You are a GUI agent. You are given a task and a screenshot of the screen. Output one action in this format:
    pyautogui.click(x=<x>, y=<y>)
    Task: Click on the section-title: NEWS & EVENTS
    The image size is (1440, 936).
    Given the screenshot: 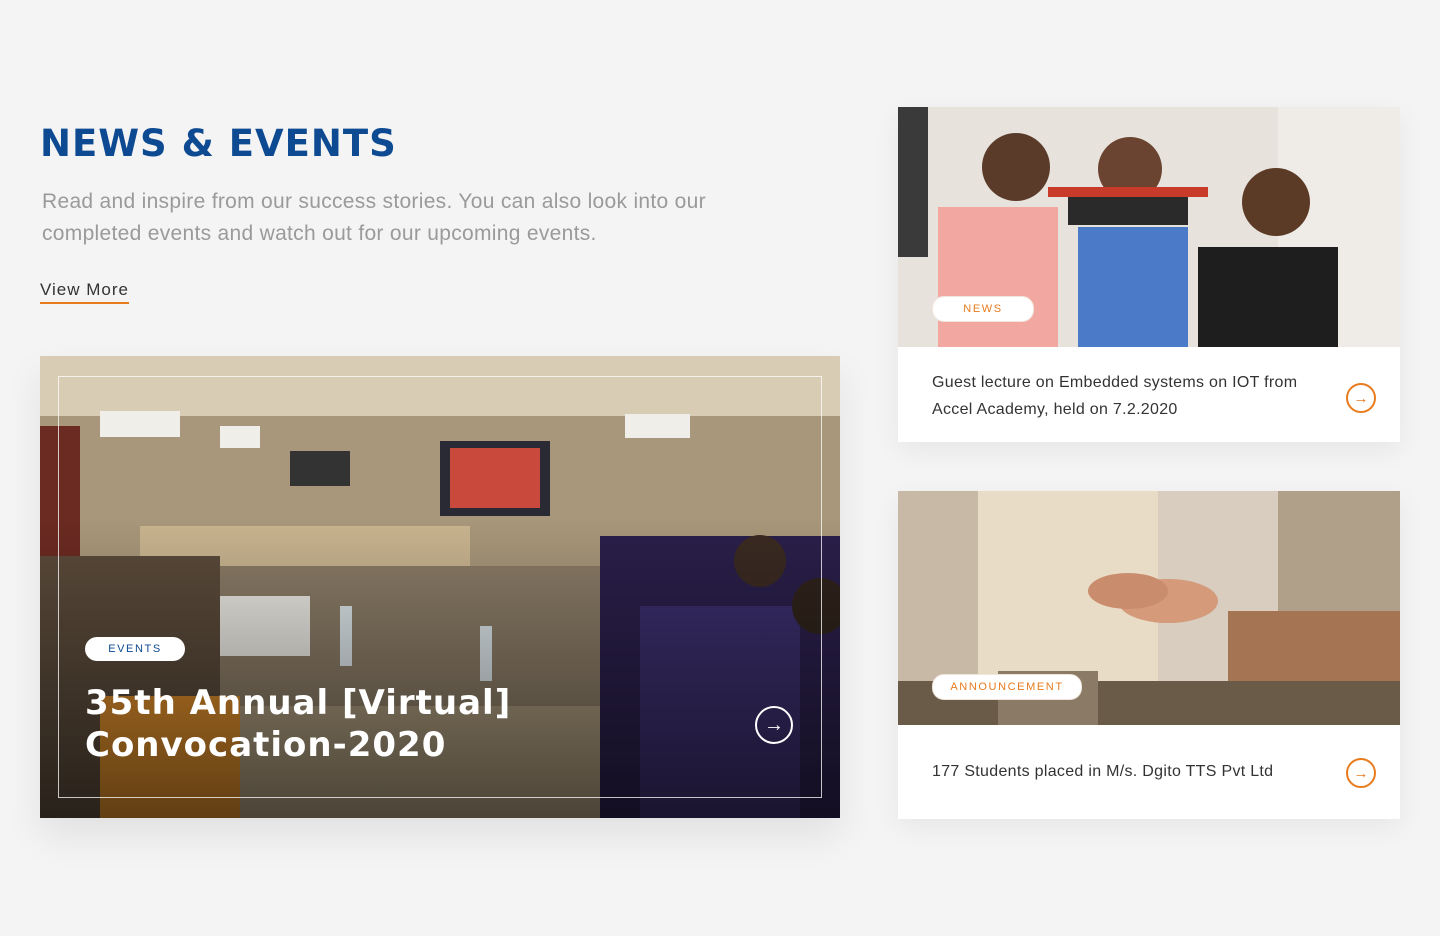 What is the action you would take?
    pyautogui.click(x=218, y=143)
    